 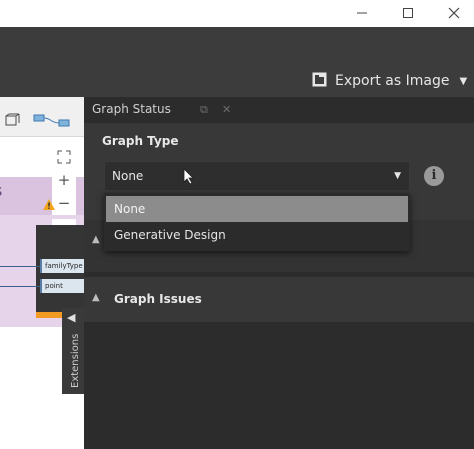 What do you see at coordinates (189, 178) in the screenshot?
I see `mouse-cursor-icon` at bounding box center [189, 178].